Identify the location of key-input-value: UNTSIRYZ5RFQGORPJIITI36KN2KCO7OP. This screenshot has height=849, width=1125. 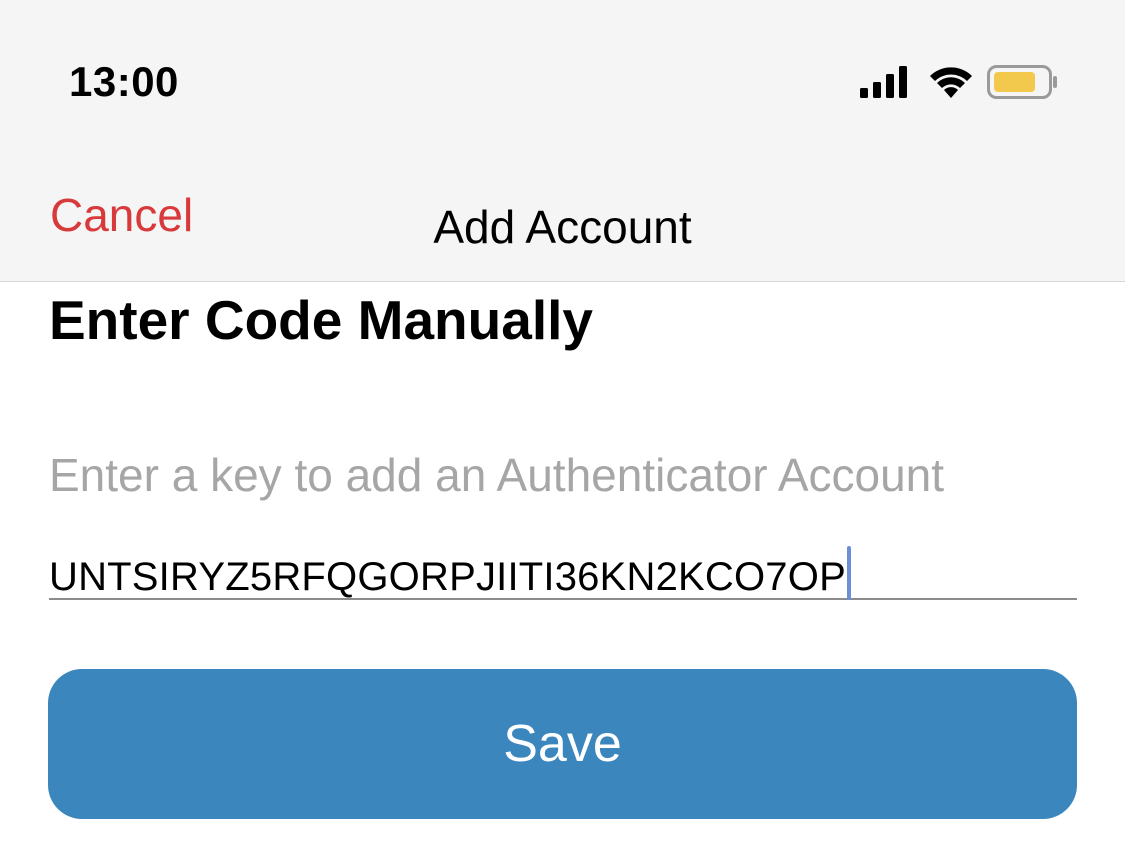
(450, 573).